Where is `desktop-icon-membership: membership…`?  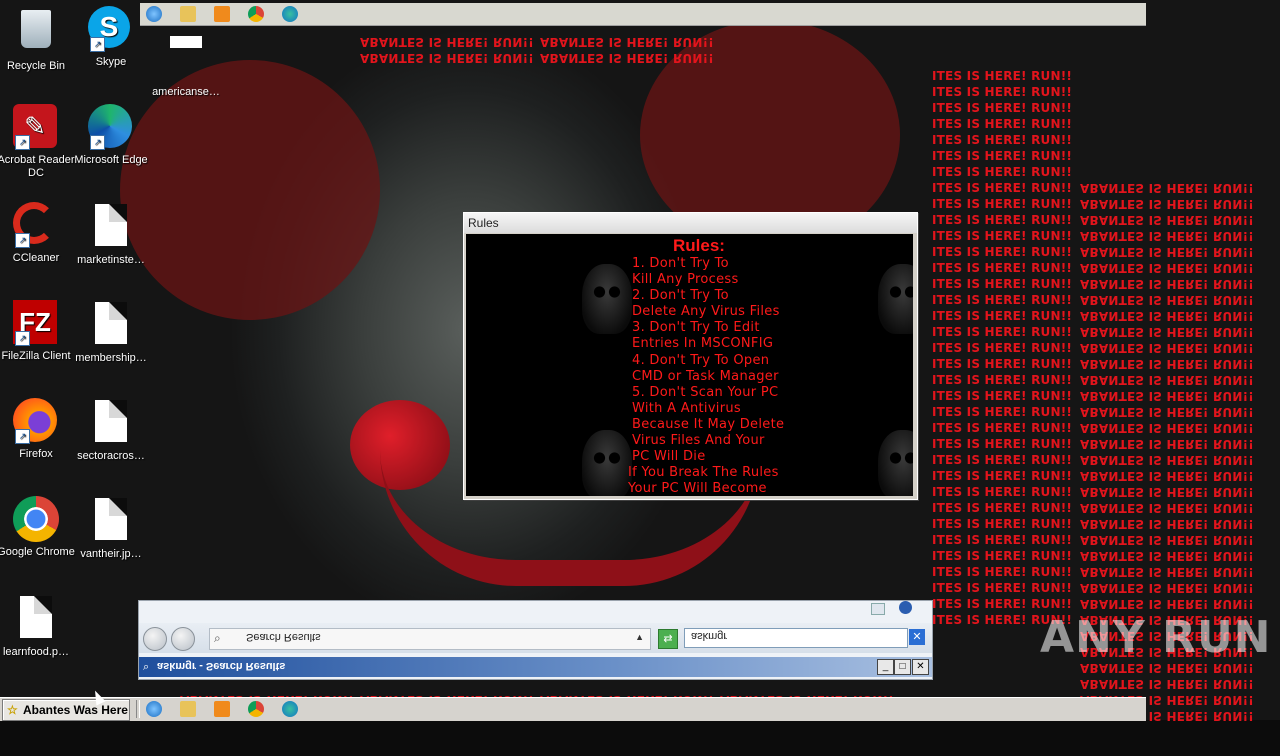 desktop-icon-membership: membership… is located at coordinates (111, 332).